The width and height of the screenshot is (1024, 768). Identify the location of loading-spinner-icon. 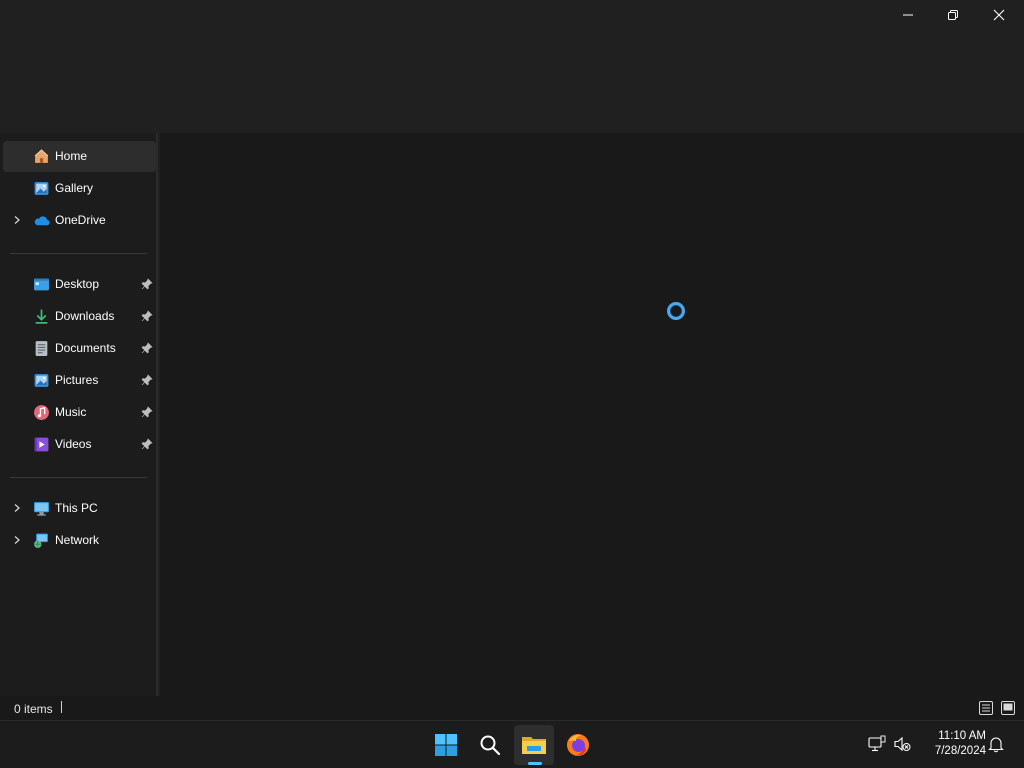
(676, 311).